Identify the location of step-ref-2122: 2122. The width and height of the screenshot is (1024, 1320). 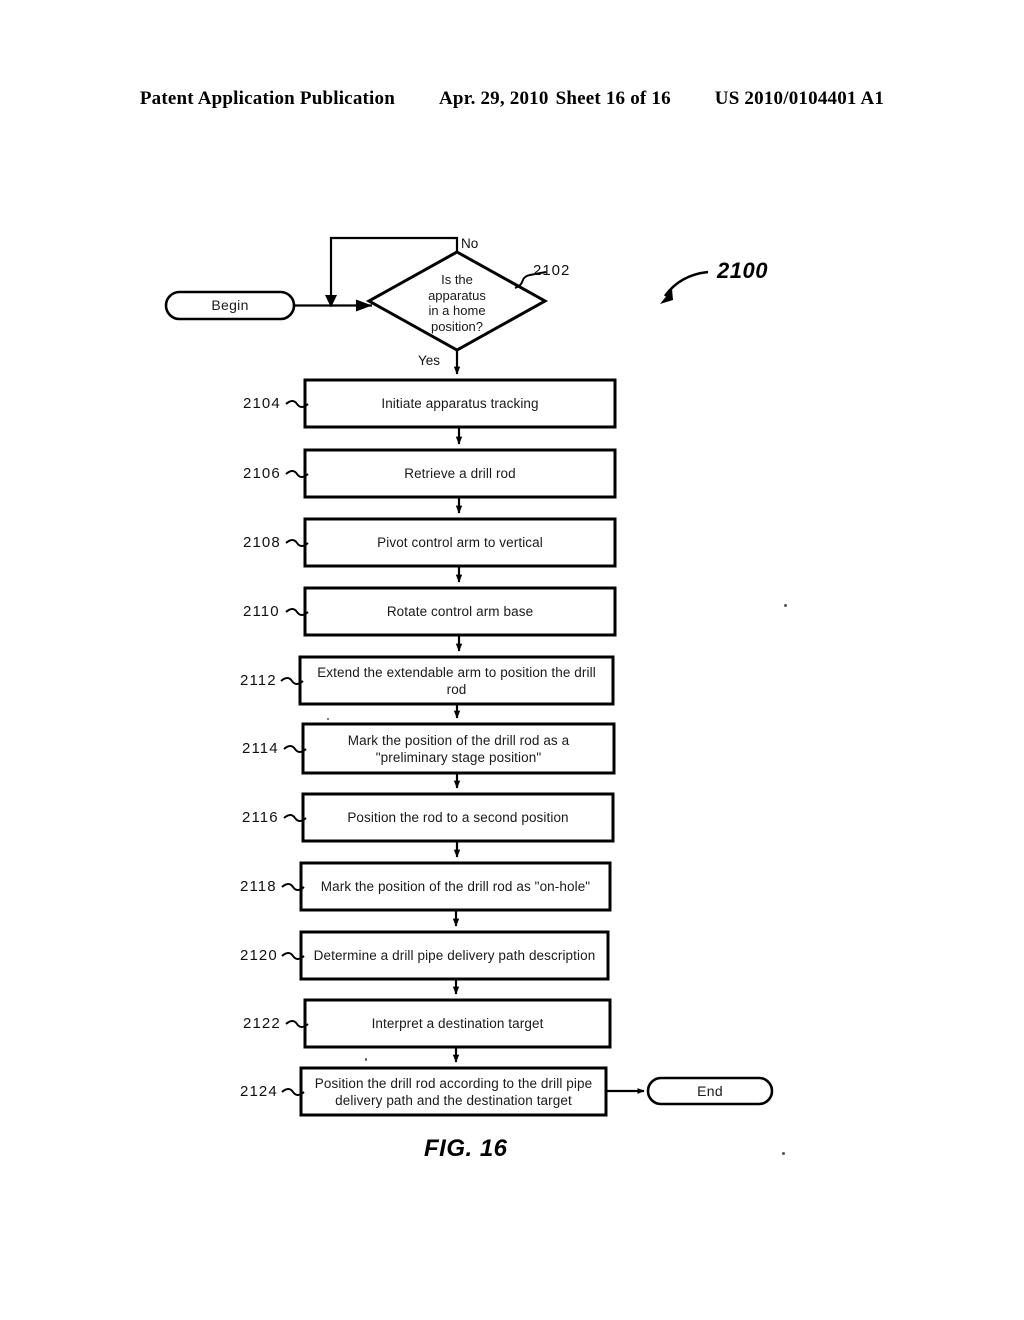
(262, 1023).